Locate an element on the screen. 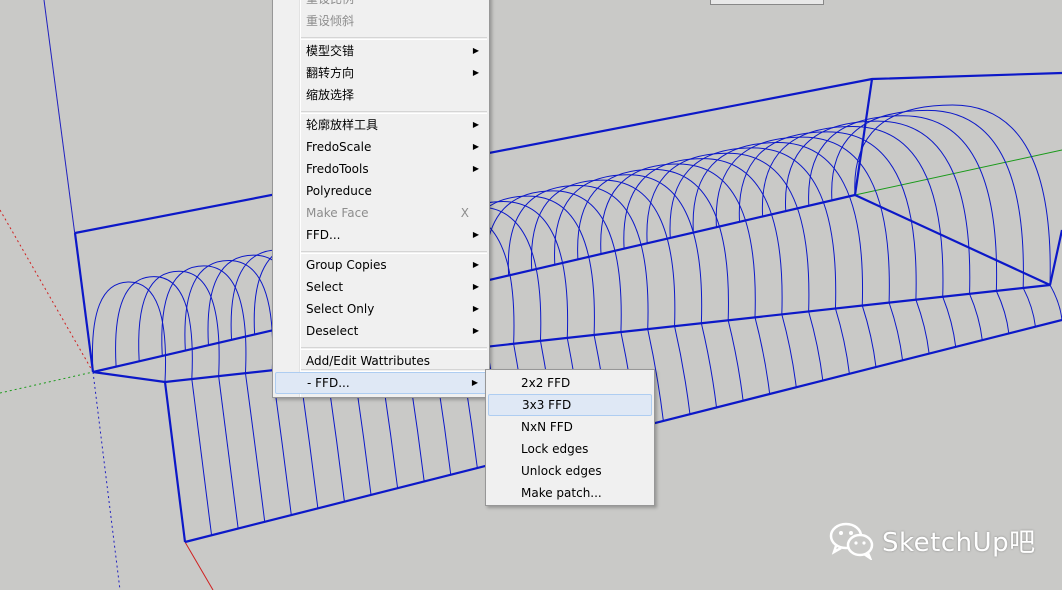  menu-item: Select Only ▶ is located at coordinates (381, 309).